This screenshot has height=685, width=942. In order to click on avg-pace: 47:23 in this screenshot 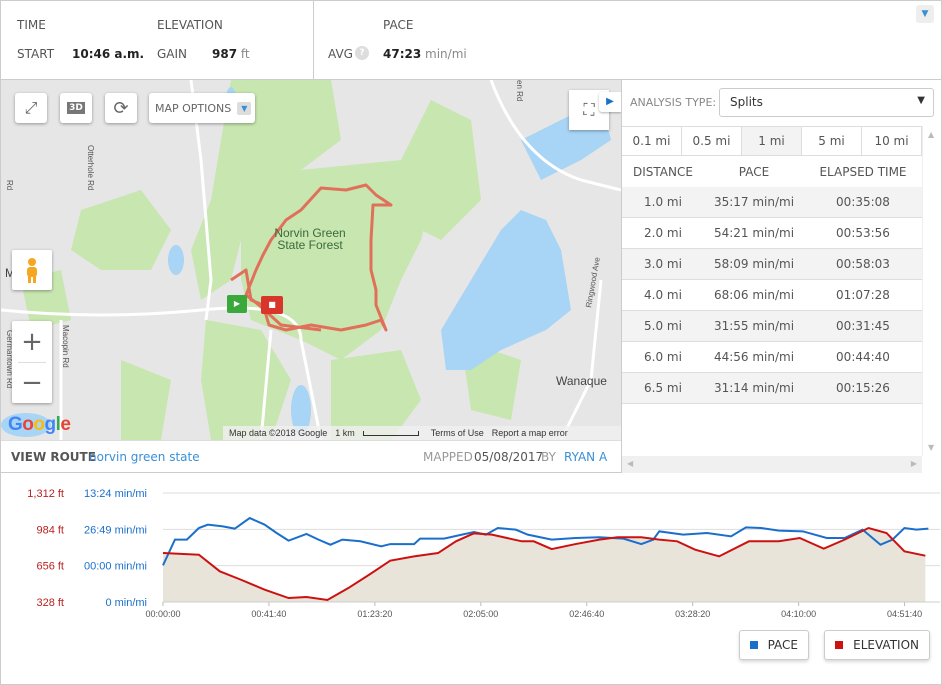, I will do `click(402, 54)`.